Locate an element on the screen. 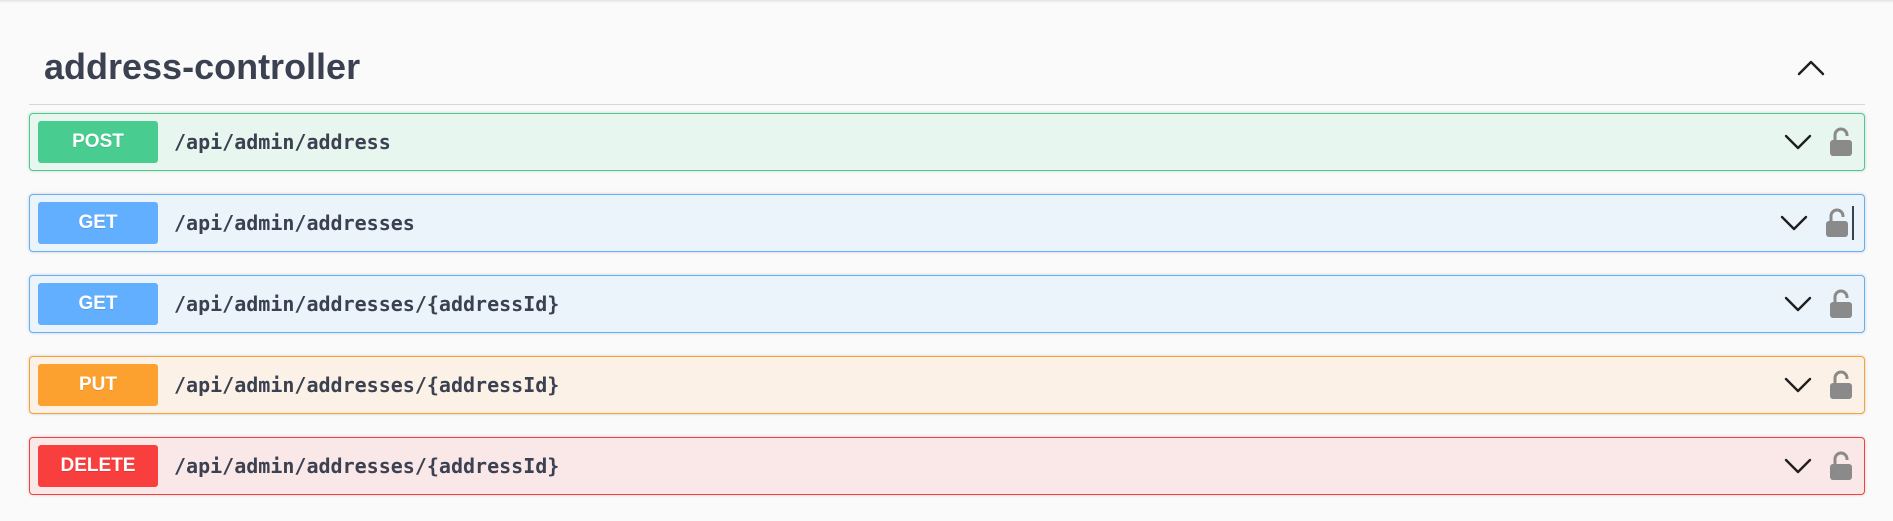 The image size is (1893, 521). method-badge: DELETE is located at coordinates (98, 466).